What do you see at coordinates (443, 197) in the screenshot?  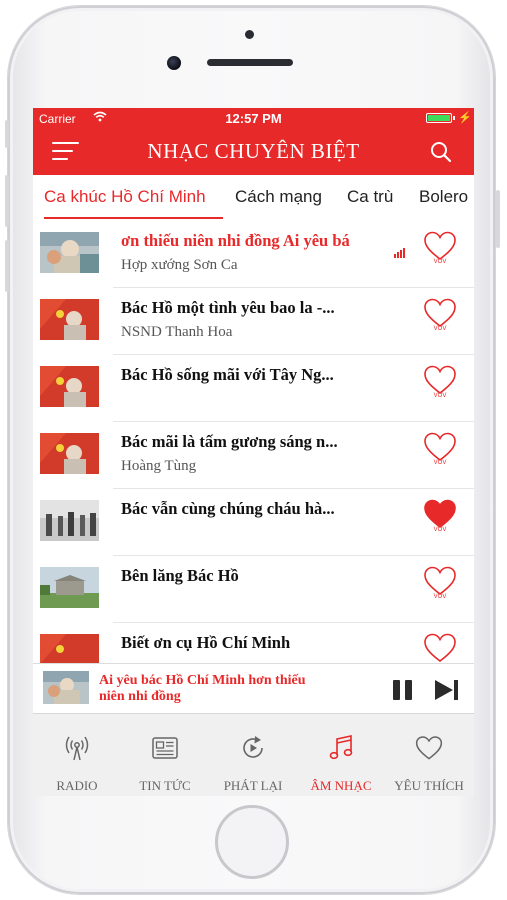 I see `tab-bolero: Bolero` at bounding box center [443, 197].